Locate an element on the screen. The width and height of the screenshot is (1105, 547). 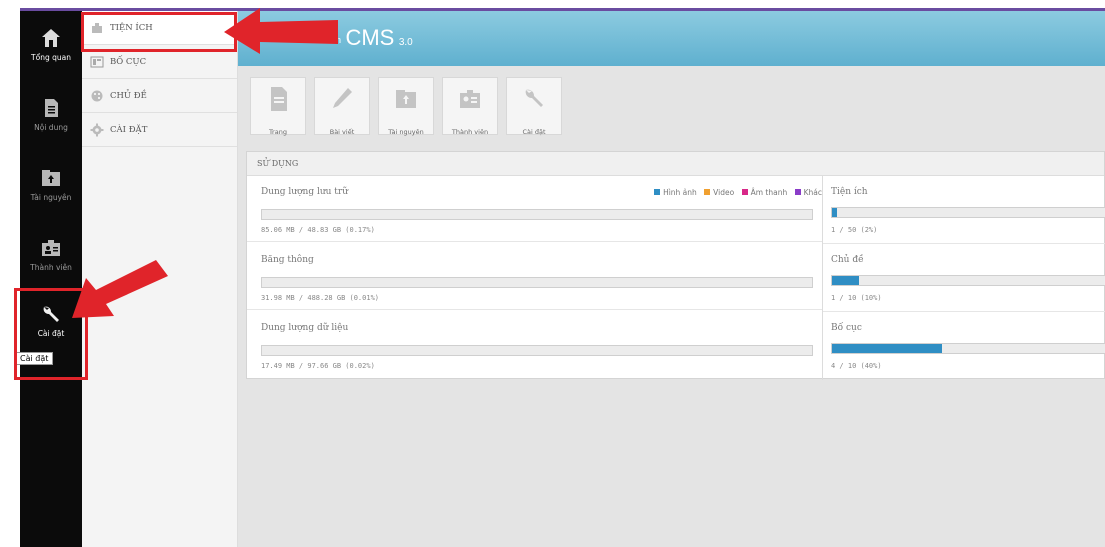
toolbar-posts-button: Bài viết is located at coordinates (342, 106).